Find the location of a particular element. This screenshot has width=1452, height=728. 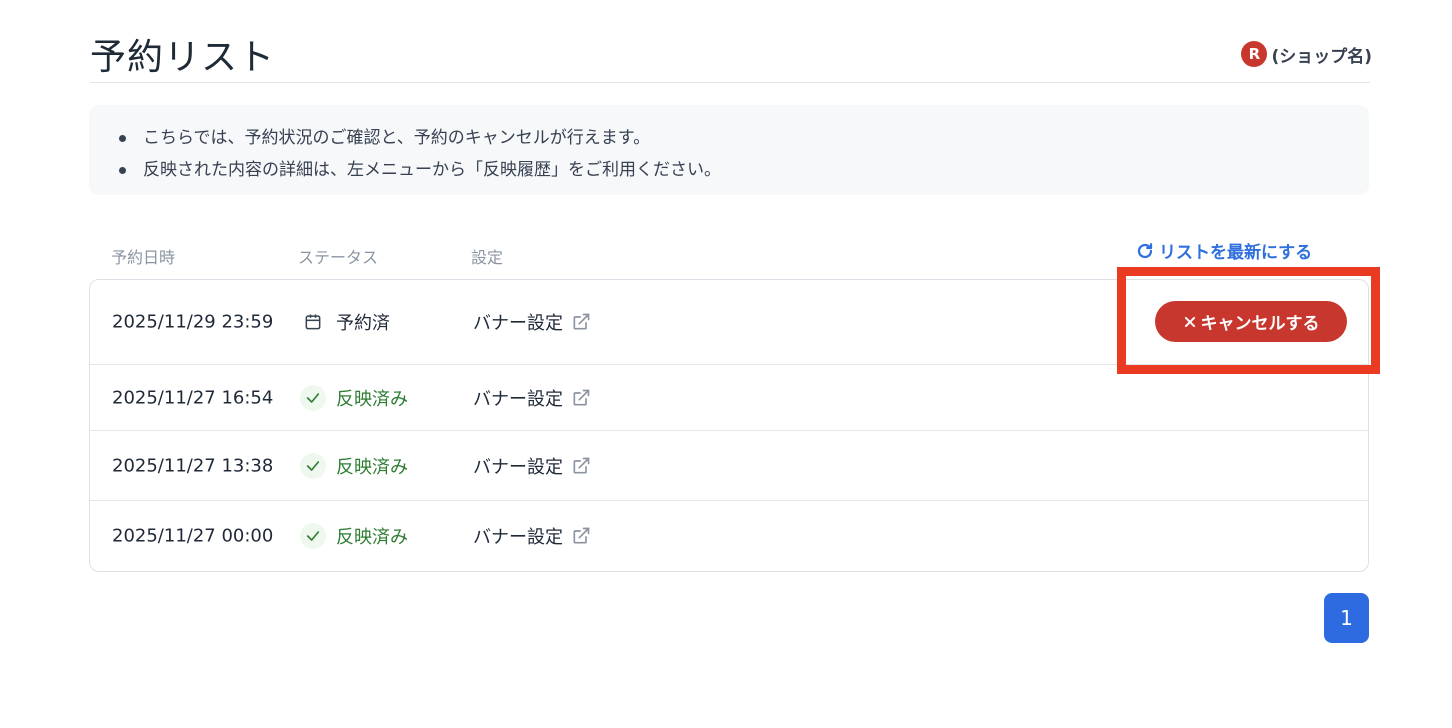

reservation-date: 2025/11/27 00:00 is located at coordinates (193, 536).